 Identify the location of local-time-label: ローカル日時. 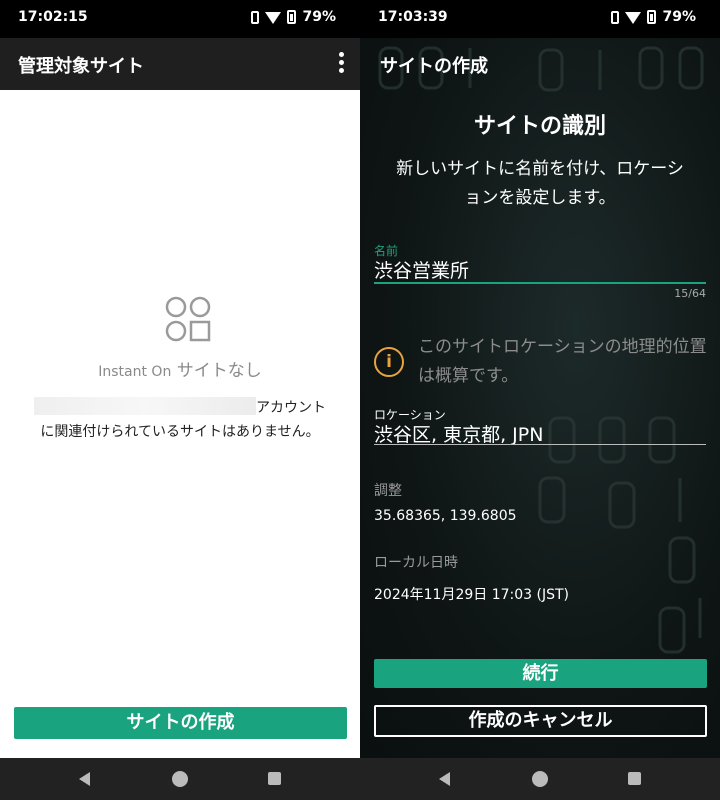
(416, 563).